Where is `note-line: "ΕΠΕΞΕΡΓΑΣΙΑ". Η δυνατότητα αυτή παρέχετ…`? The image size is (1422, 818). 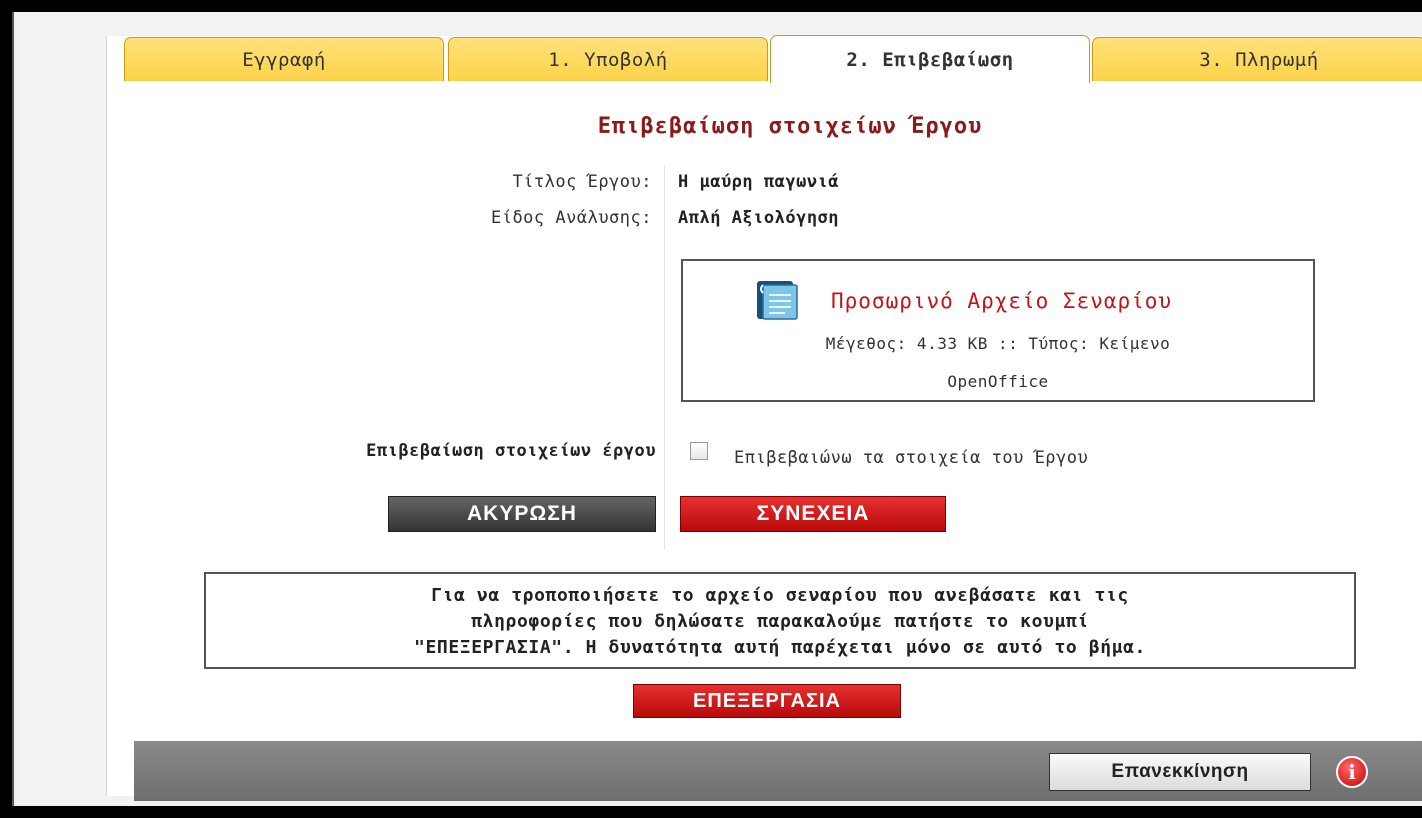
note-line: "ΕΠΕΞΕΡΓΑΣΙΑ". Η δυνατότητα αυτή παρέχετ… is located at coordinates (780, 647).